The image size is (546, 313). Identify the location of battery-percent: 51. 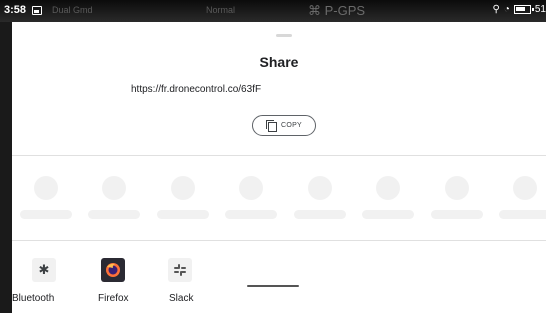
(540, 9).